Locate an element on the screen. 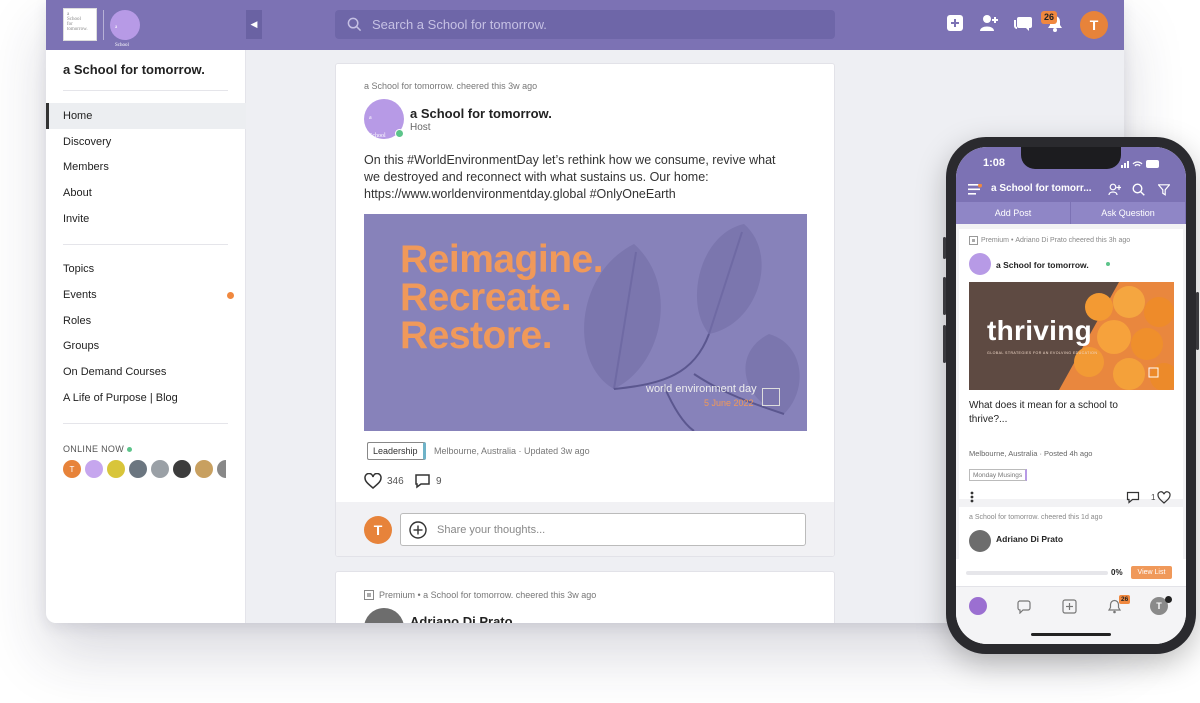 The height and width of the screenshot is (703, 1200). menu-icon is located at coordinates (975, 189).